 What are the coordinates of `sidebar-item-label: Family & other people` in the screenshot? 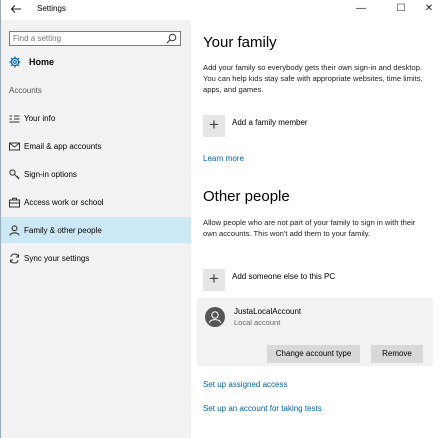 It's located at (63, 230).